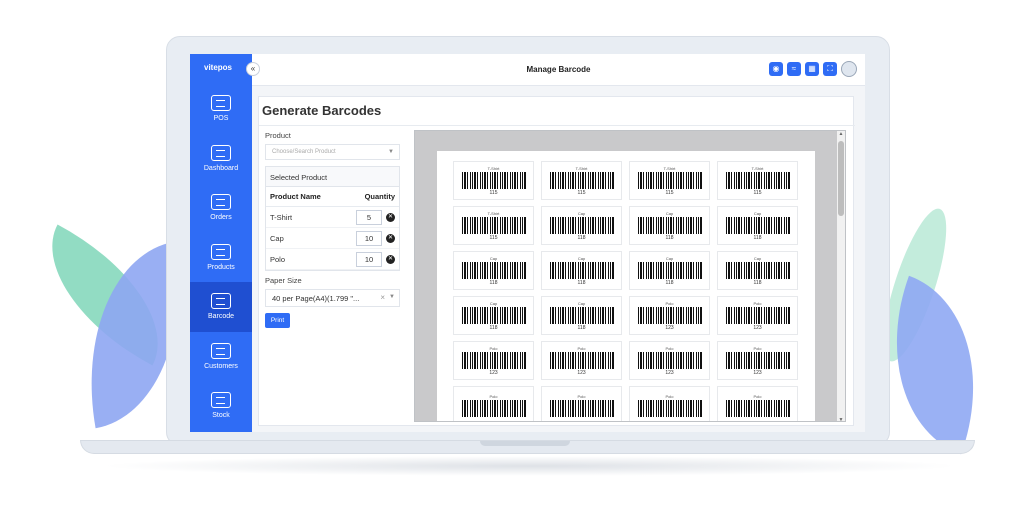 The height and width of the screenshot is (529, 1024). I want to click on paper-size-label: Paper Size, so click(283, 280).